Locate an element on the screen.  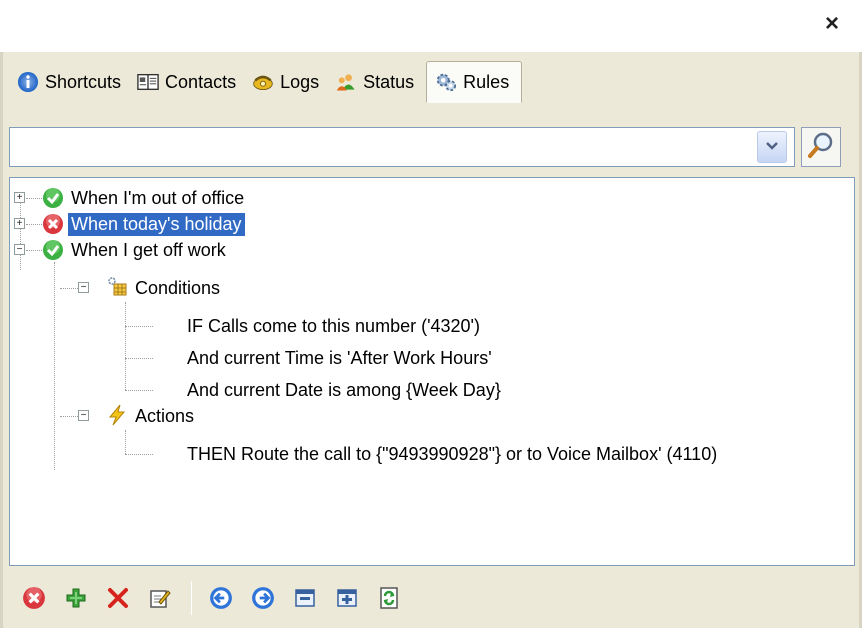
chevron-down-icon is located at coordinates (772, 147).